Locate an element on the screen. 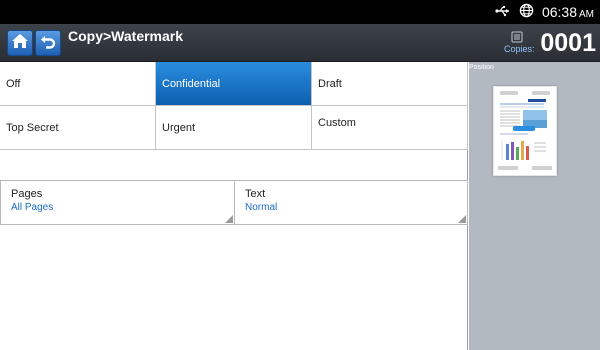  option-off: Off is located at coordinates (78, 84).